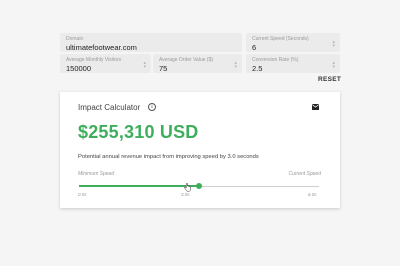 This screenshot has width=400, height=266. Describe the element at coordinates (280, 39) in the screenshot. I see `current-speed-label: Current Speed (Seconds)` at that location.